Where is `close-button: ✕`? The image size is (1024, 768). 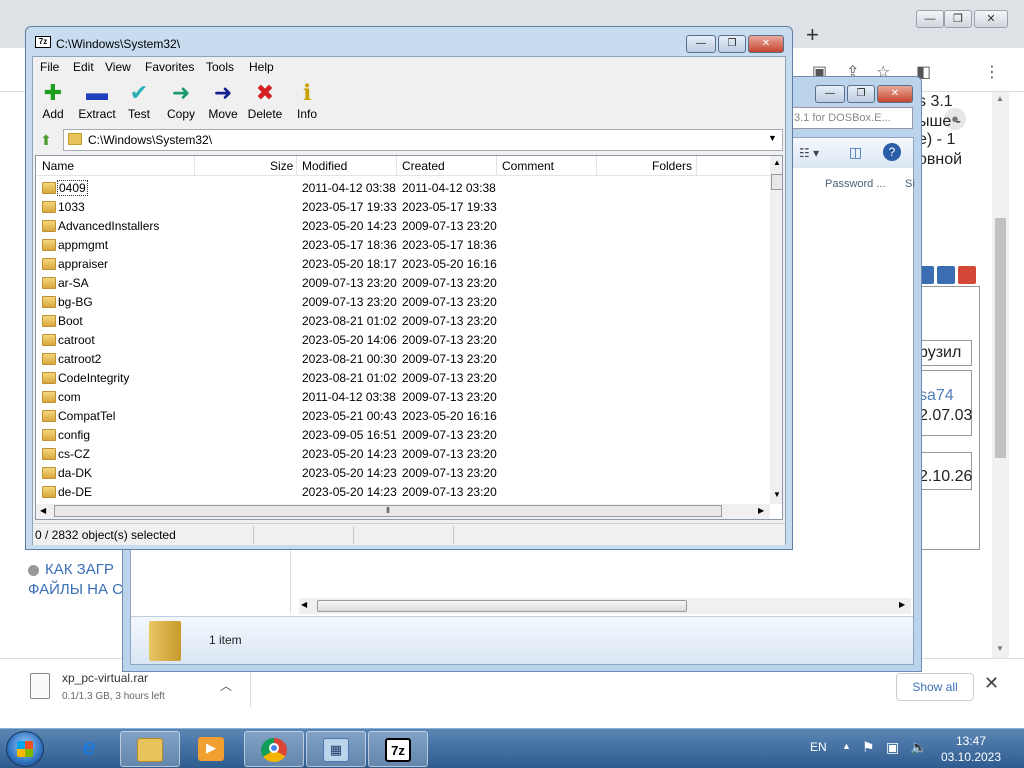 close-button: ✕ is located at coordinates (766, 44).